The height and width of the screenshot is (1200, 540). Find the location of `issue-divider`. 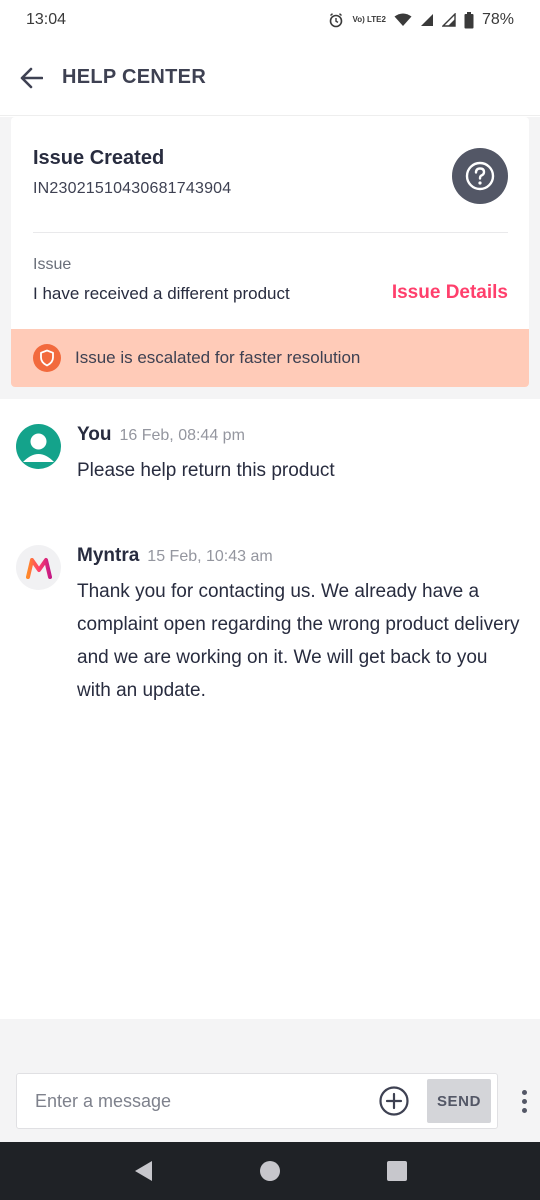

issue-divider is located at coordinates (270, 232).